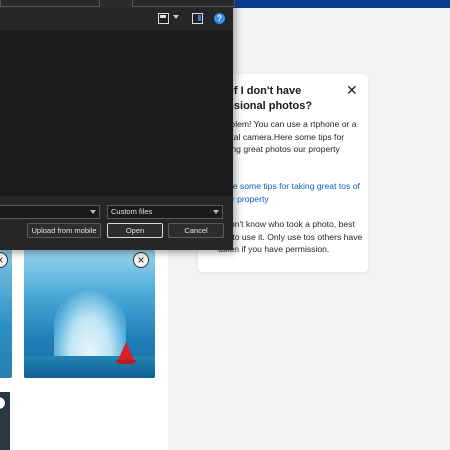 Image resolution: width=450 pixels, height=450 pixels. Describe the element at coordinates (219, 18) in the screenshot. I see `help-icon: ?` at that location.